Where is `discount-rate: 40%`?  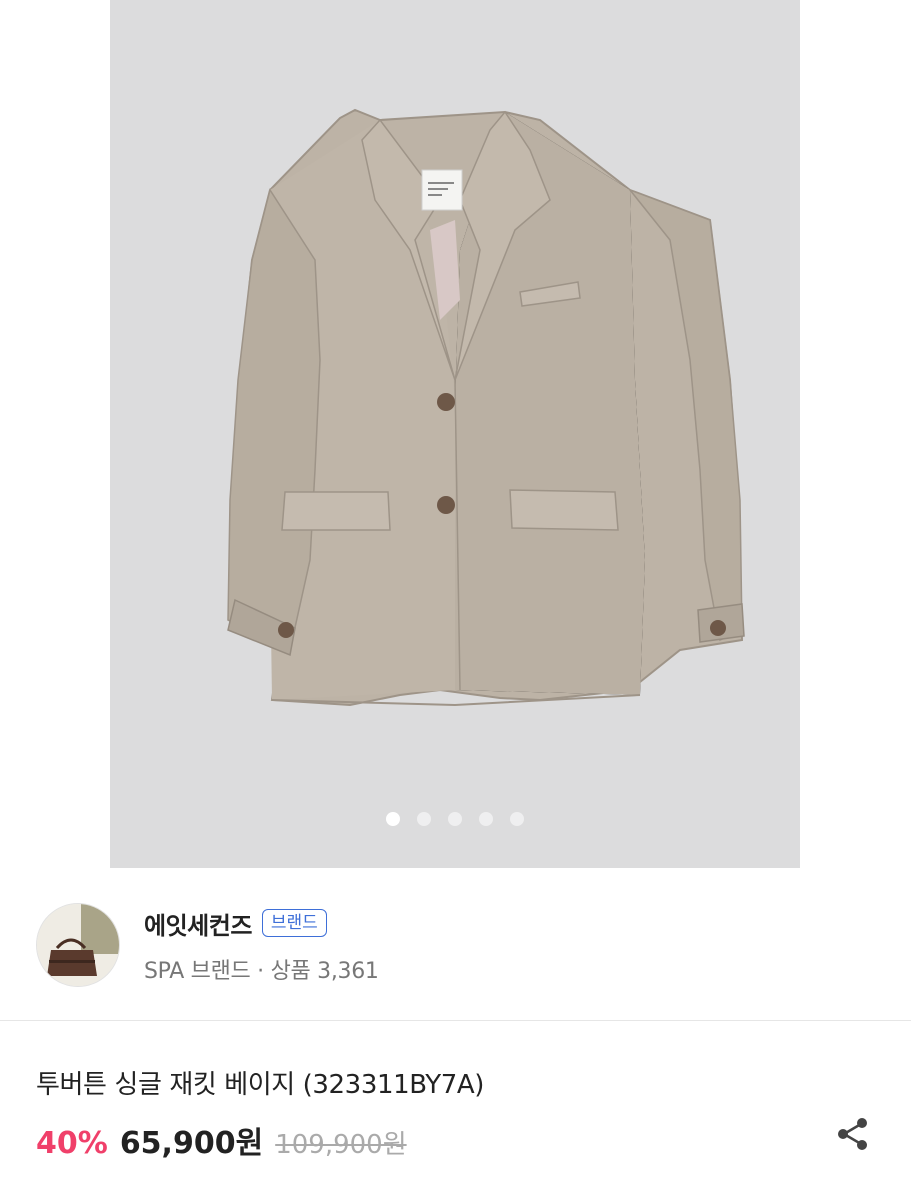
discount-rate: 40% is located at coordinates (72, 1143).